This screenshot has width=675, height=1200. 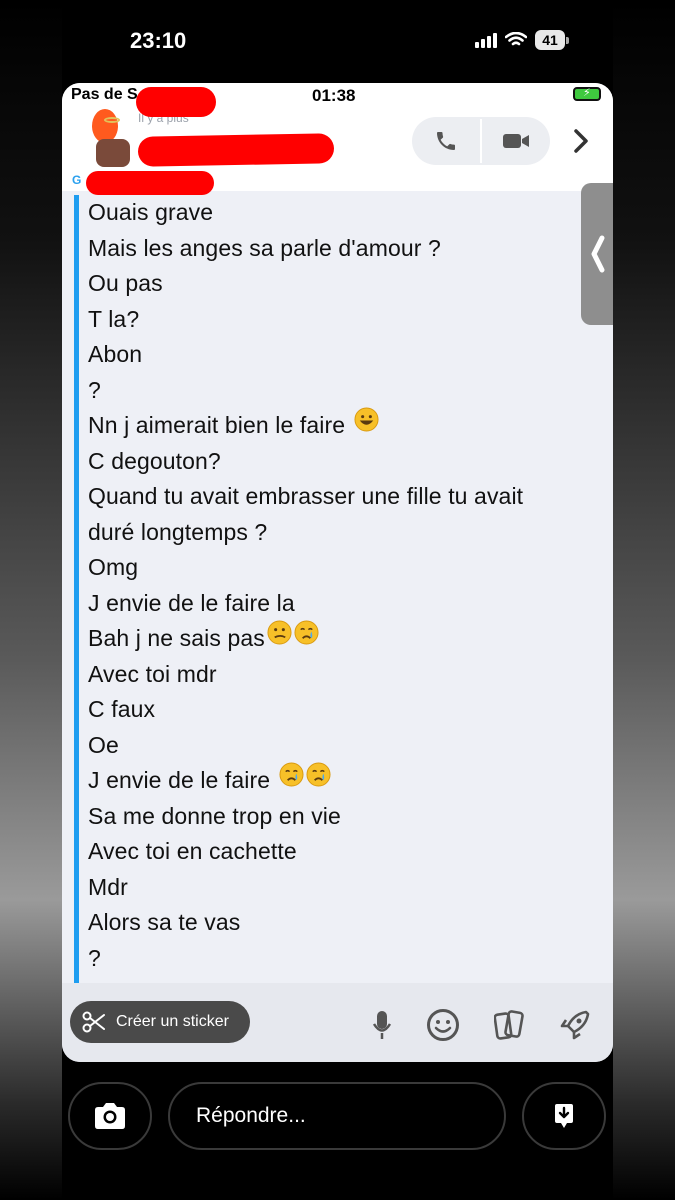 I want to click on right-backdrop, so click(x=644, y=600).